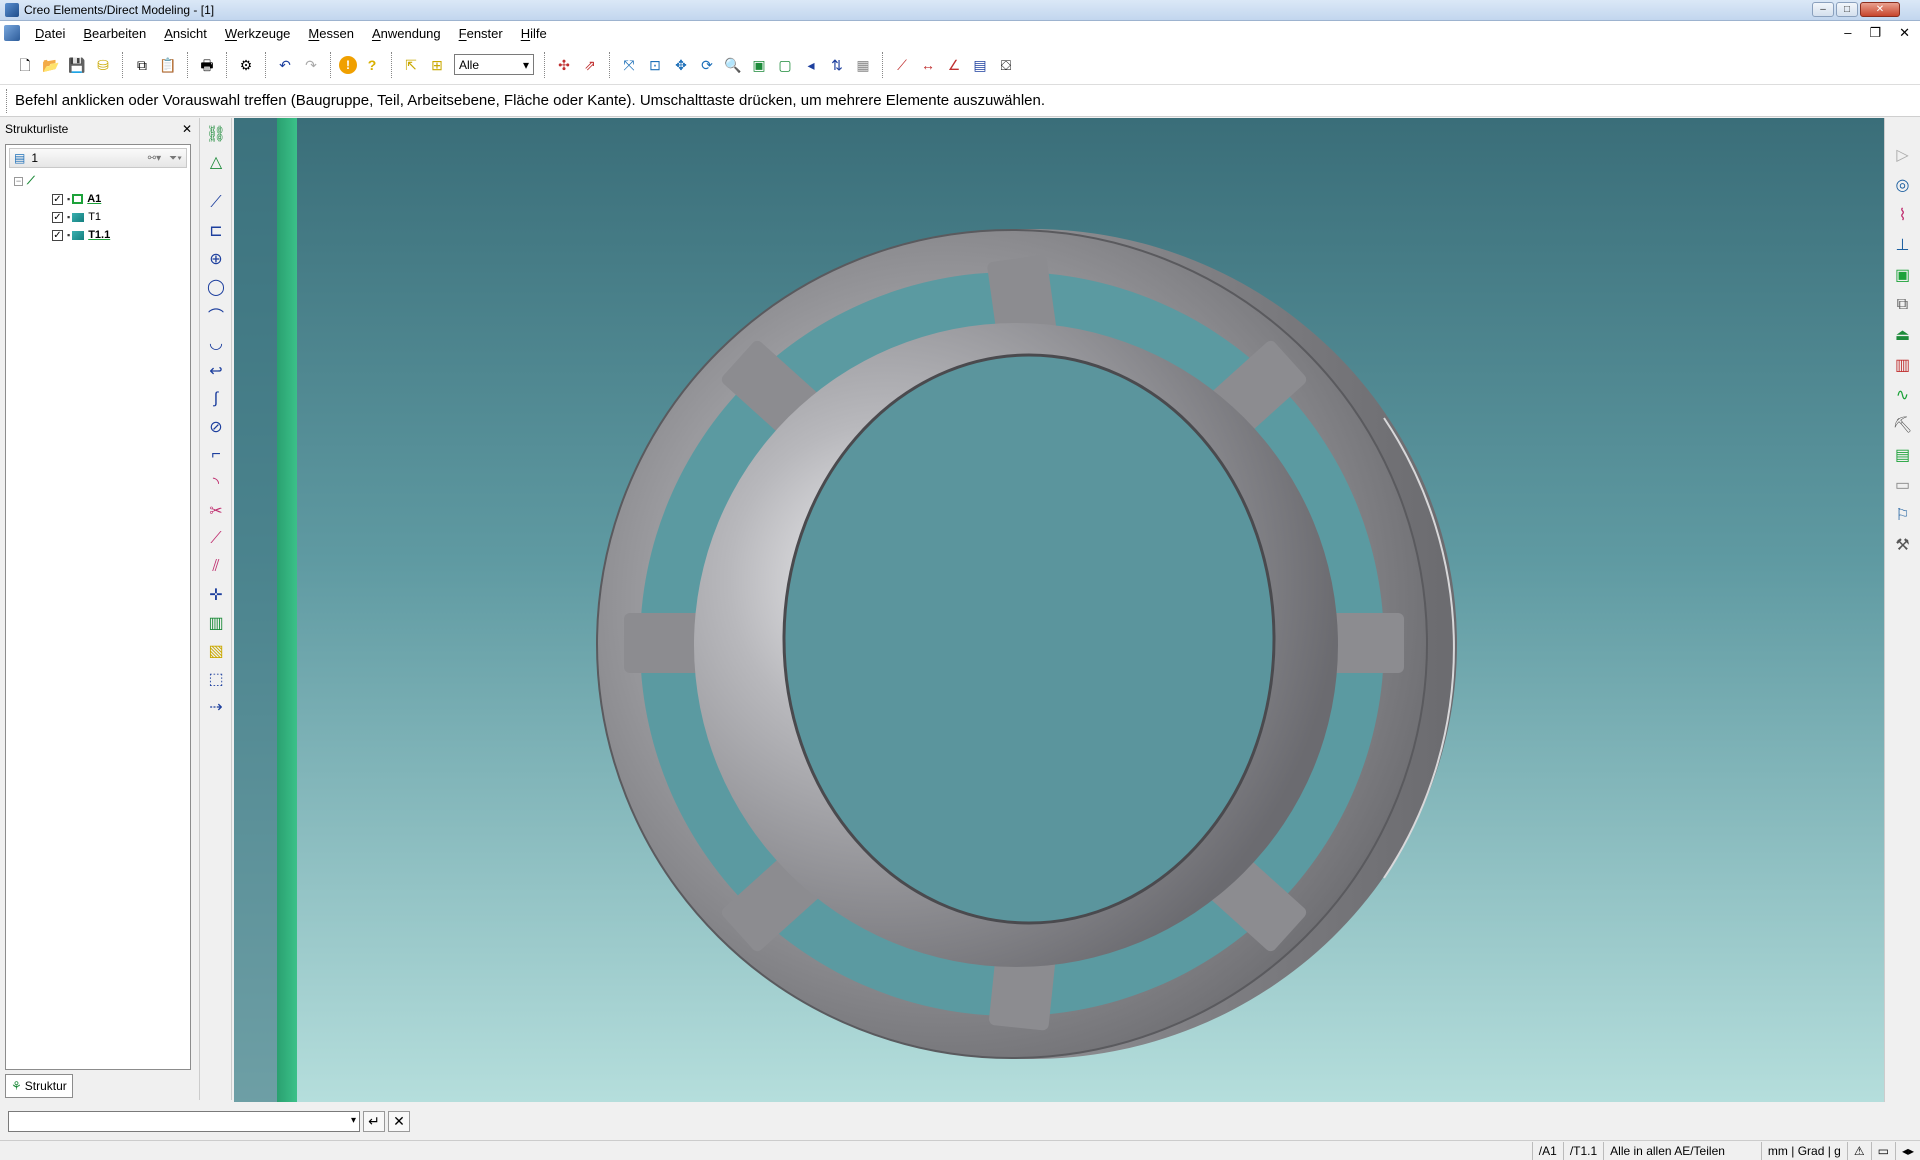  What do you see at coordinates (534, 33) in the screenshot?
I see `menu-hilfe: Hilfe` at bounding box center [534, 33].